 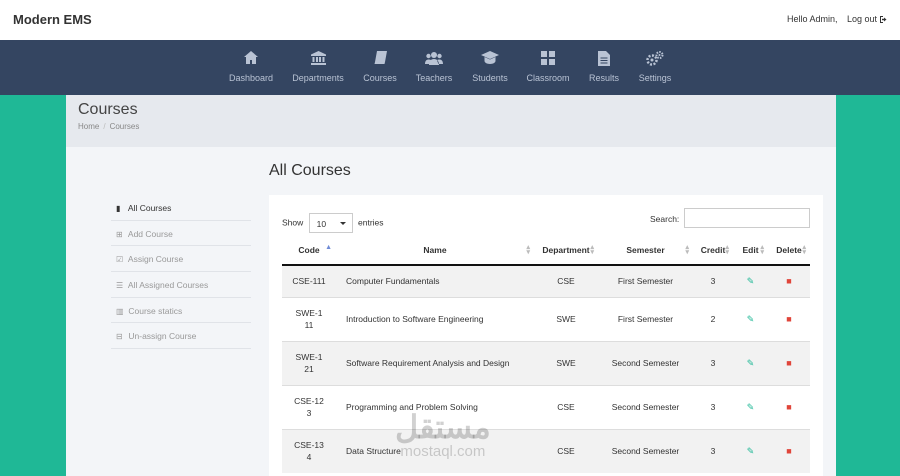 What do you see at coordinates (181, 234) in the screenshot?
I see `sidebar-item-add-course: ⊞ Add Course` at bounding box center [181, 234].